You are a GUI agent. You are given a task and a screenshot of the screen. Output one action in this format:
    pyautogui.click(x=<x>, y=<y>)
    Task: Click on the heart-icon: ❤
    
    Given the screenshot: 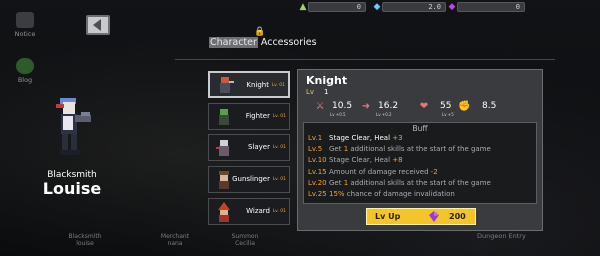 What is the action you would take?
    pyautogui.click(x=424, y=106)
    